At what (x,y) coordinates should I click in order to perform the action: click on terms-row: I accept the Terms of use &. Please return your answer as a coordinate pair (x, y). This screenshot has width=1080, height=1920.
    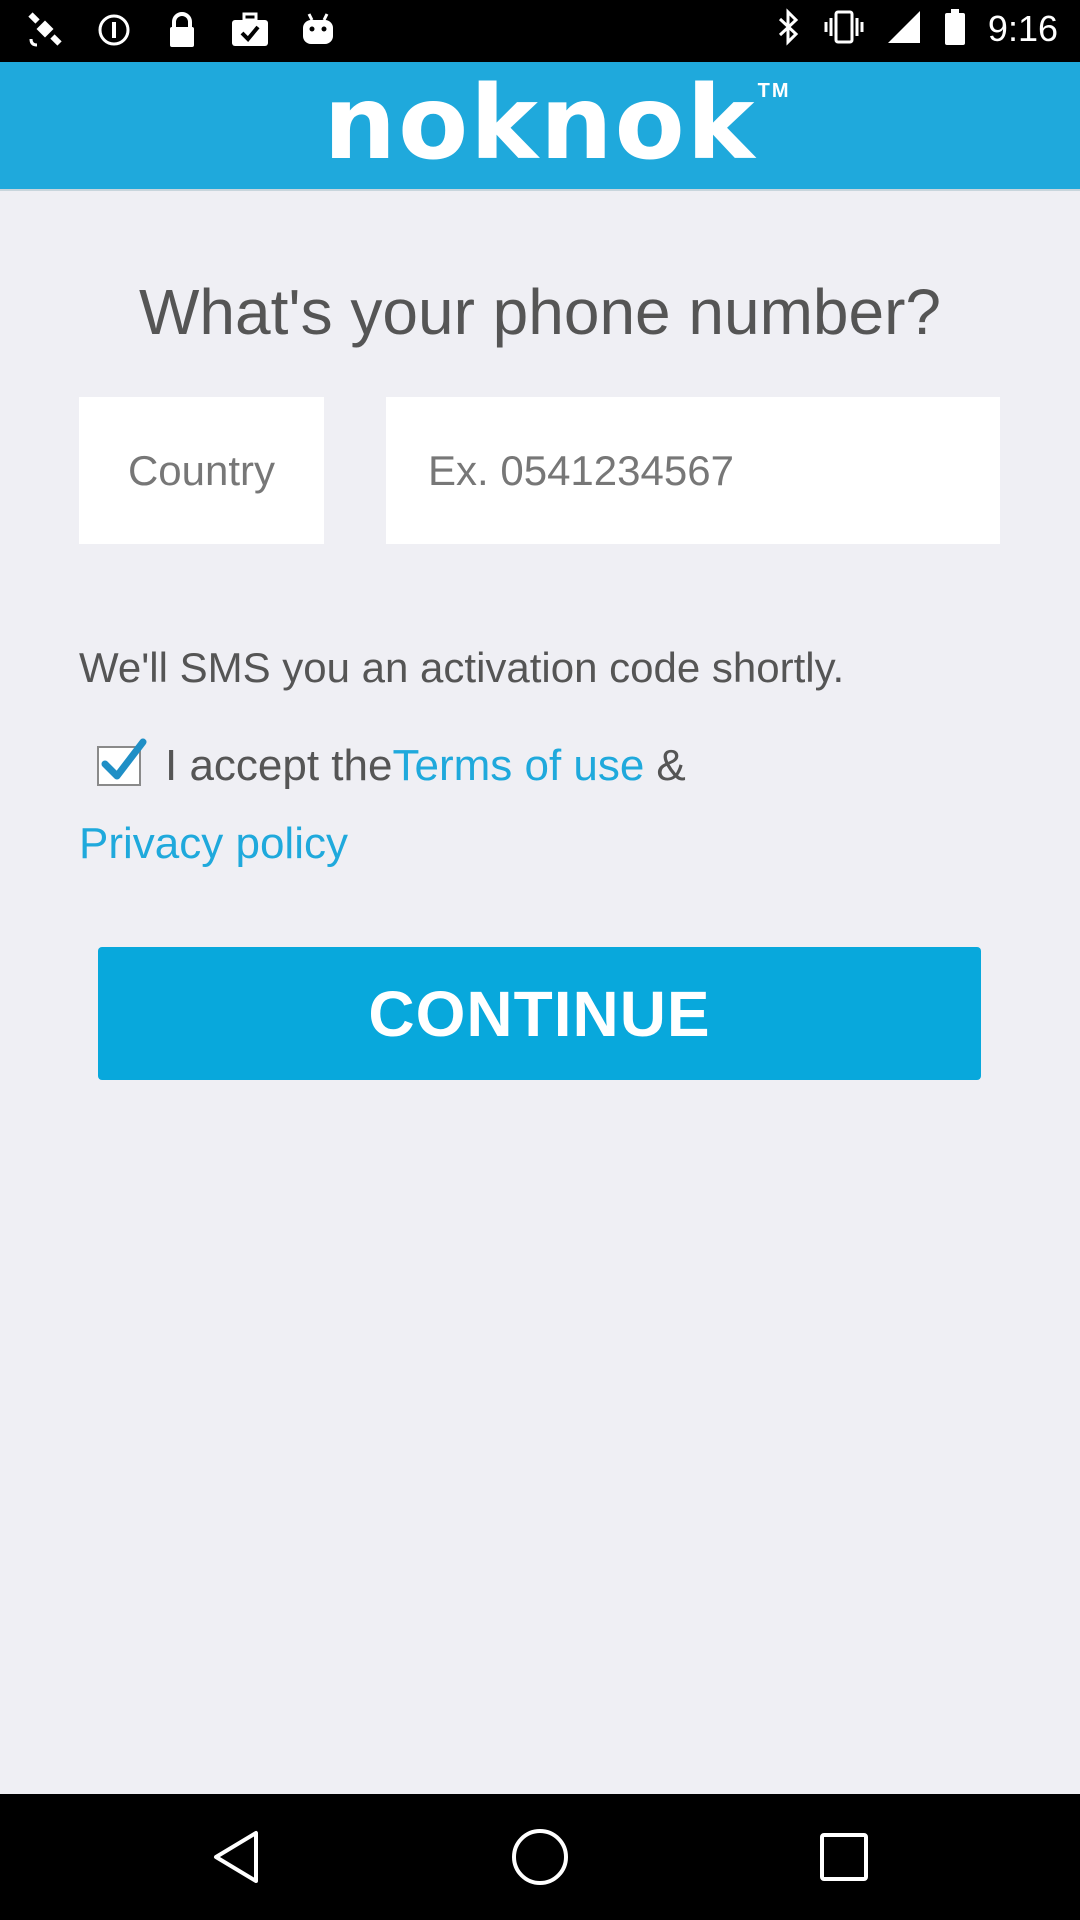
    Looking at the image, I should click on (391, 764).